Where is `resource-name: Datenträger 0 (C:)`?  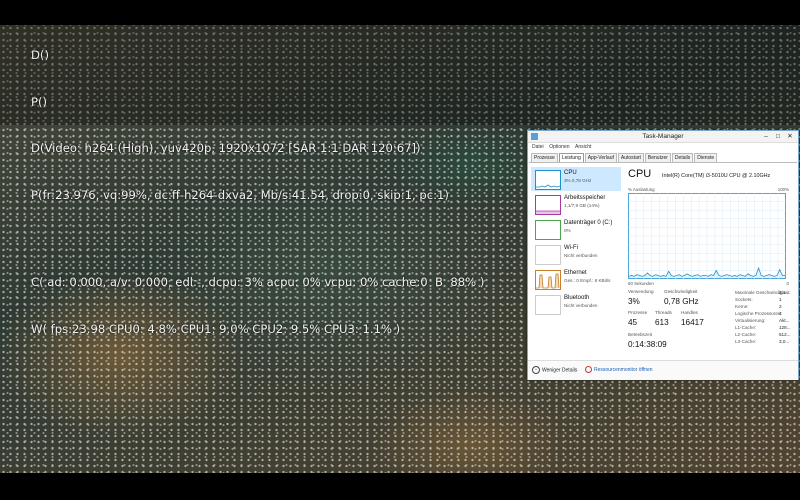
resource-name: Datenträger 0 (C:) is located at coordinates (588, 223).